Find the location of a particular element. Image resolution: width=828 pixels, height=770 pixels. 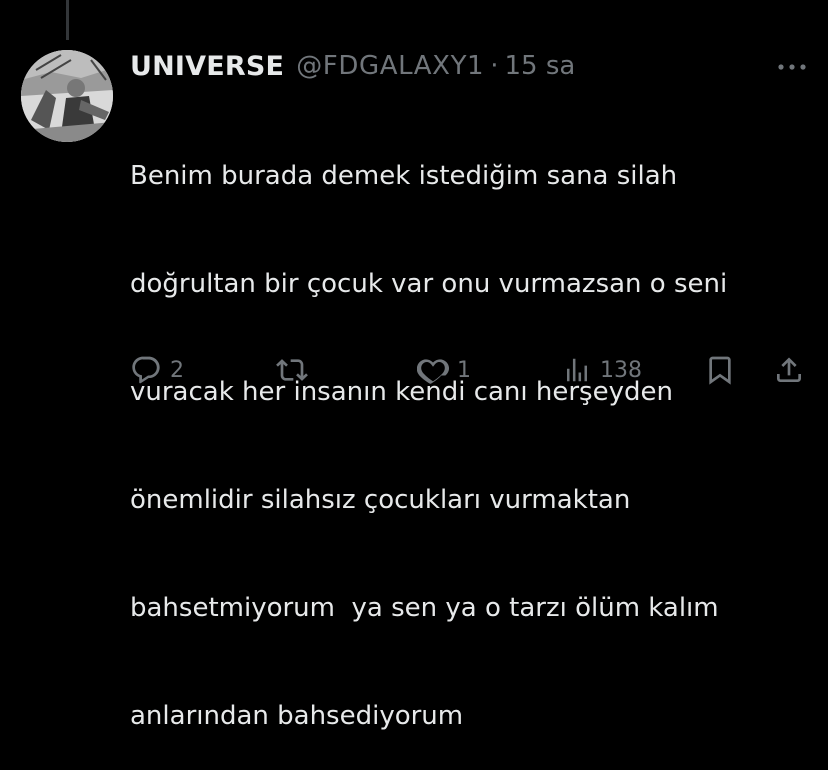

tweet-header: UNIVERSE @FDGALAXY1 · 15 sa is located at coordinates (352, 66).